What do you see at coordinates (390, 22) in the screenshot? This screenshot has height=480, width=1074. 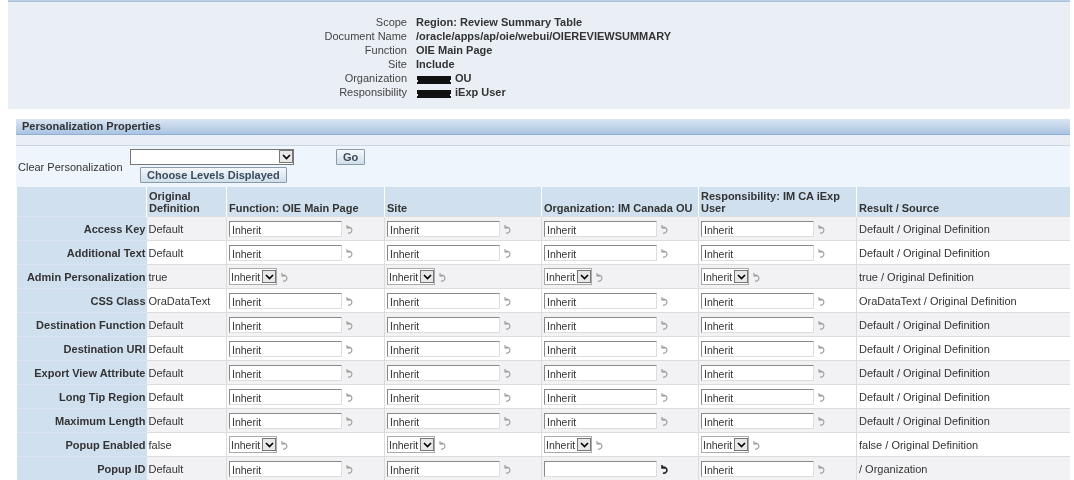 I see `field-label: Scope` at bounding box center [390, 22].